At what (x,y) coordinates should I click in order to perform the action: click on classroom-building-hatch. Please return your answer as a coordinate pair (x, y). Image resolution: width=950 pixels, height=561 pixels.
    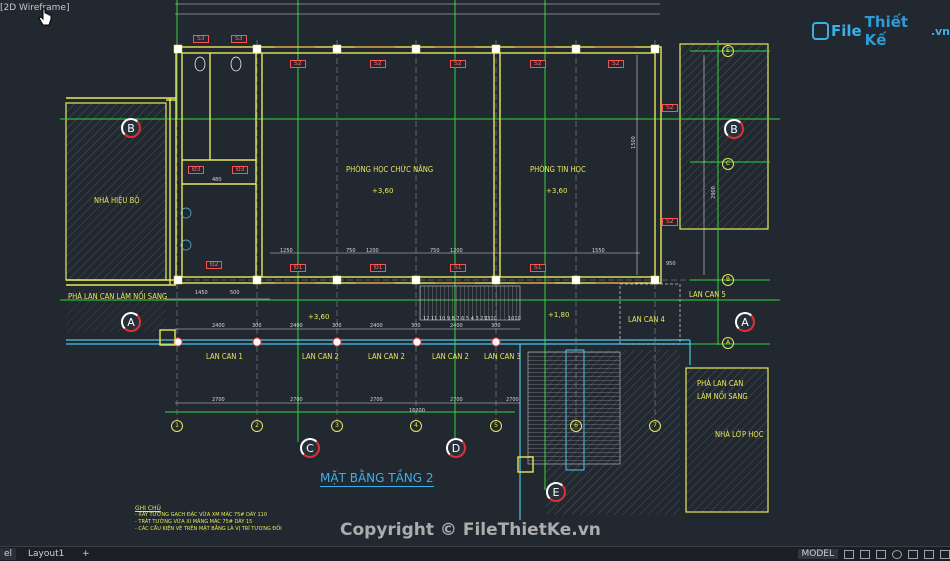
    Looking at the image, I should click on (727, 440).